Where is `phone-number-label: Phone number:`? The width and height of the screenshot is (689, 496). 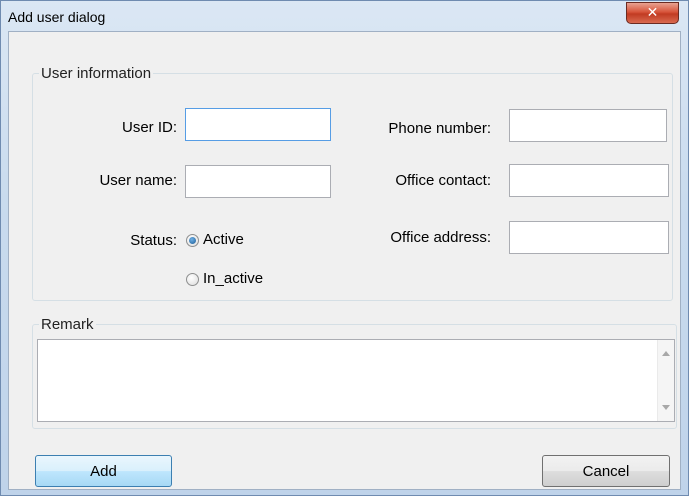 phone-number-label: Phone number: is located at coordinates (439, 128).